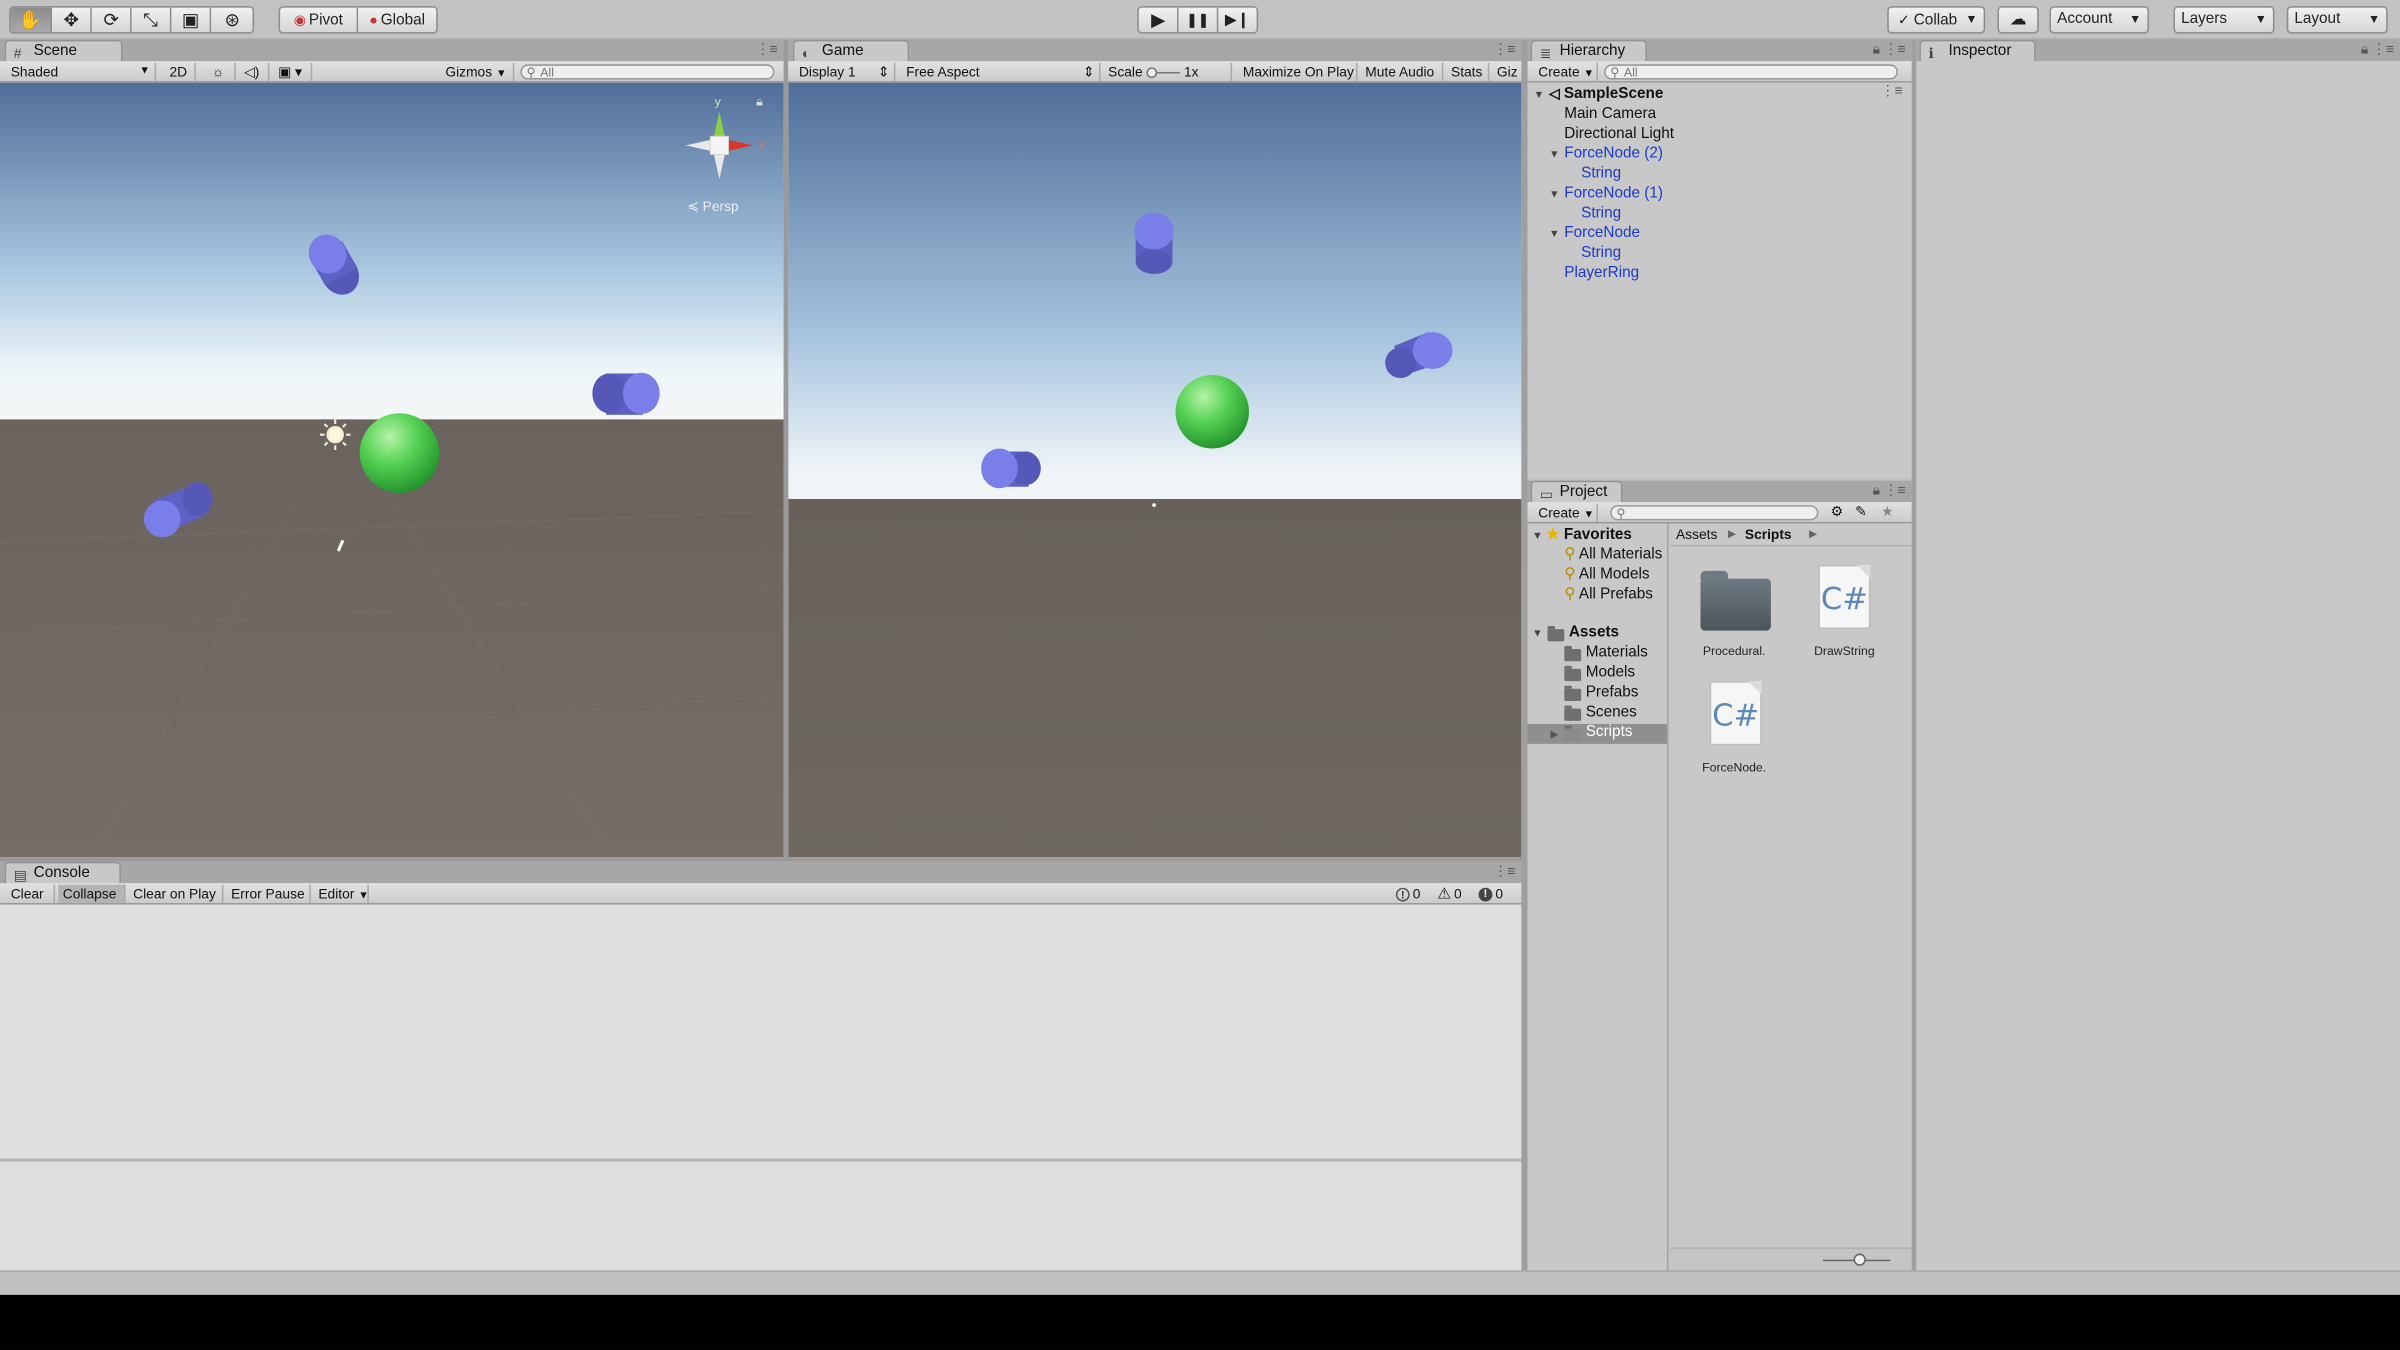  I want to click on asset-label: DrawString, so click(1844, 651).